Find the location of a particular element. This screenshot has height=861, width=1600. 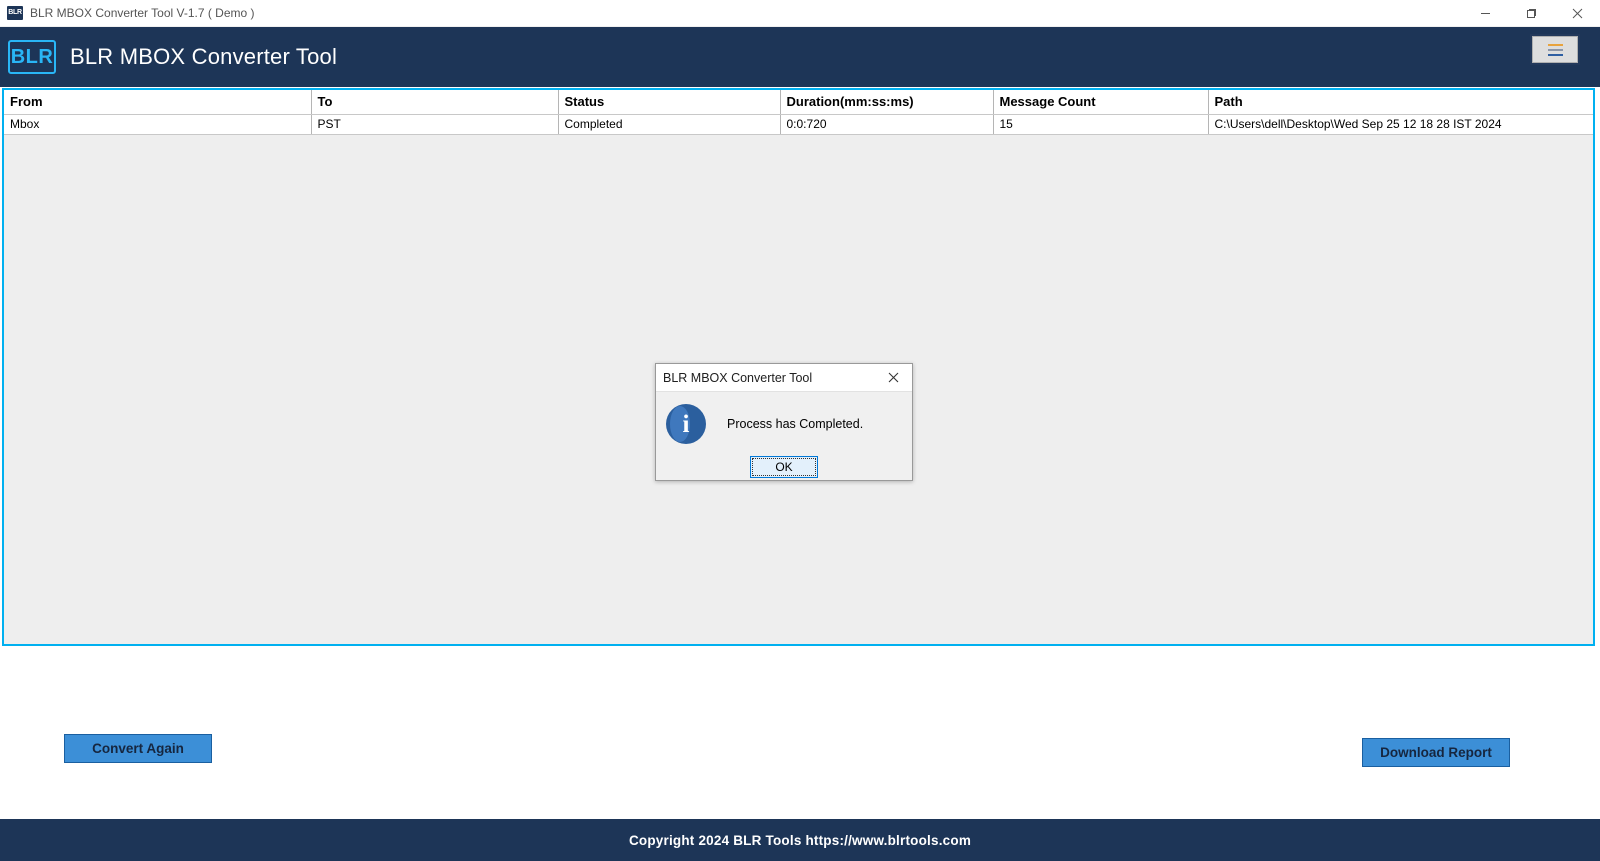

maximize-icon is located at coordinates (1531, 13).